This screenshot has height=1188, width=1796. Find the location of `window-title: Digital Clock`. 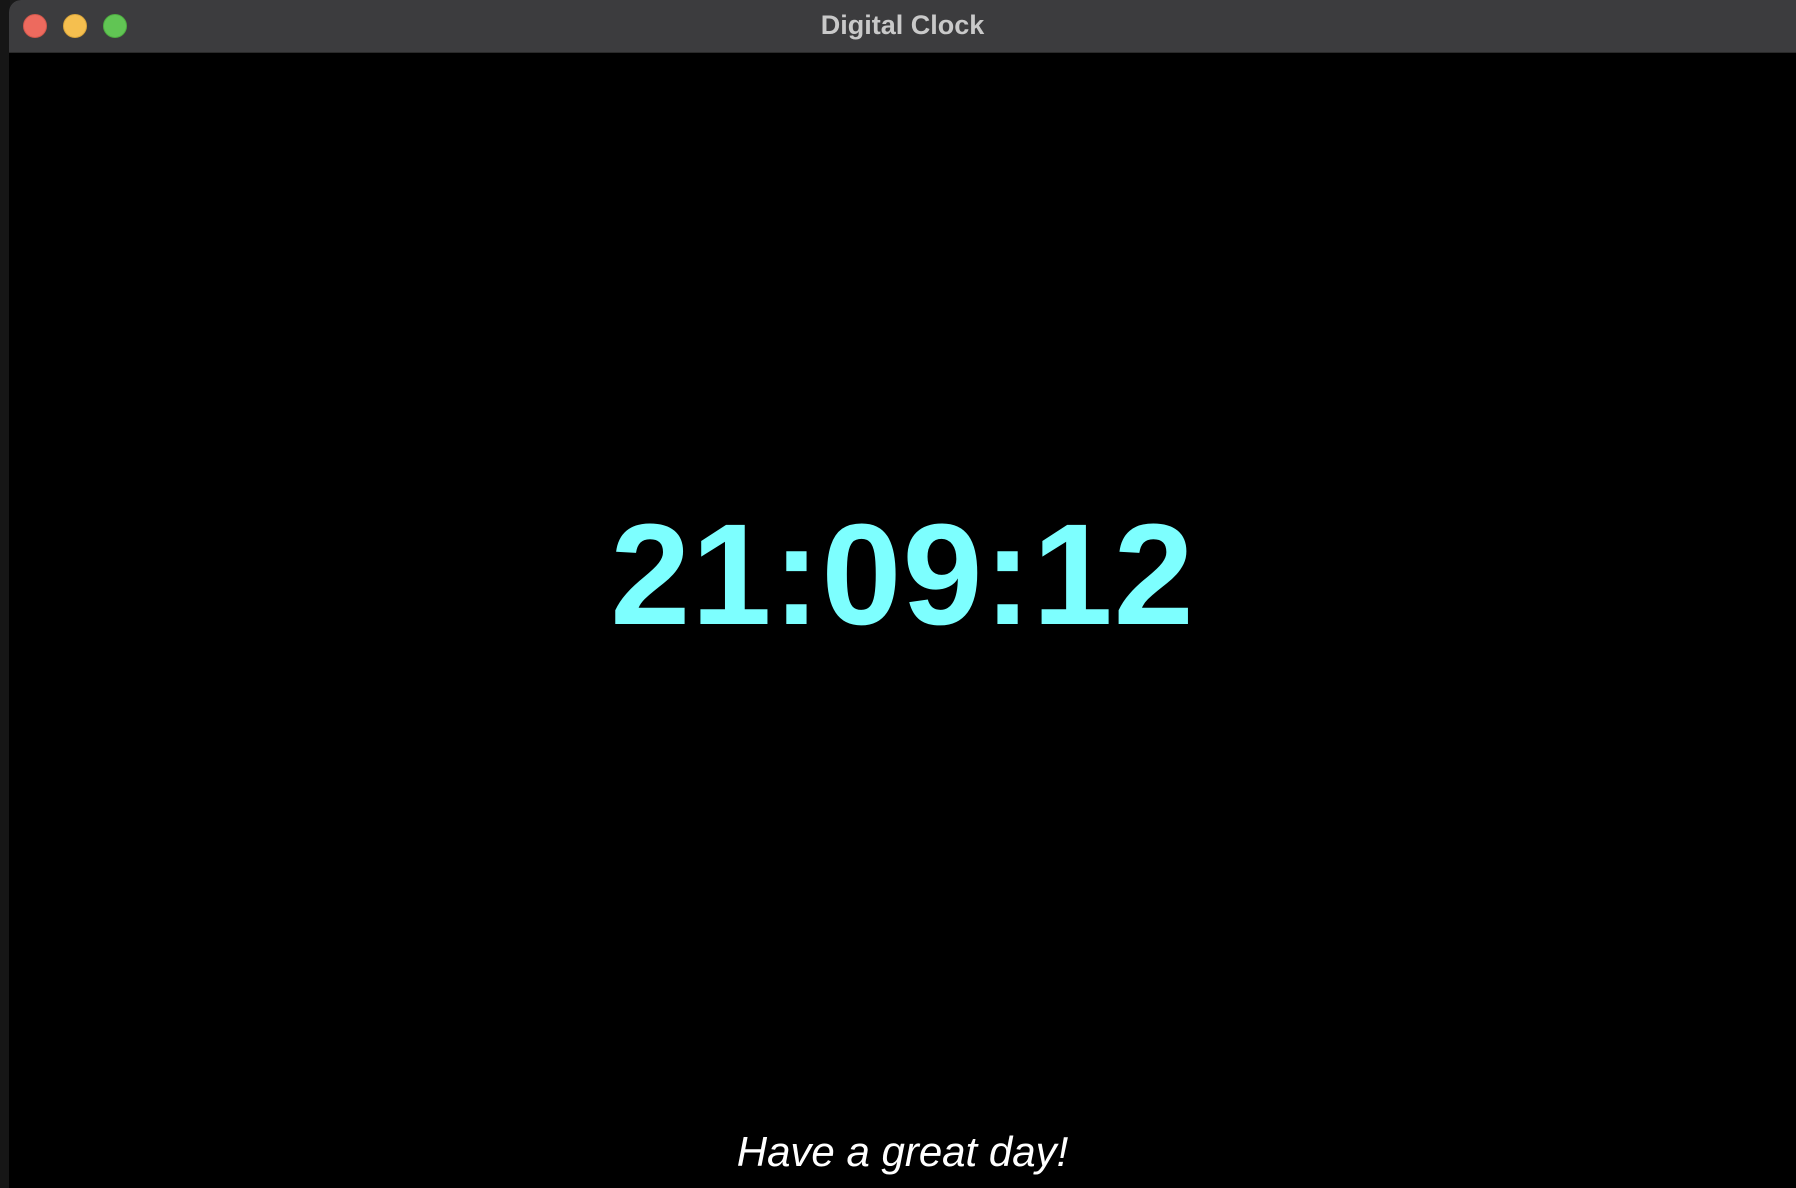

window-title: Digital Clock is located at coordinates (902, 25).